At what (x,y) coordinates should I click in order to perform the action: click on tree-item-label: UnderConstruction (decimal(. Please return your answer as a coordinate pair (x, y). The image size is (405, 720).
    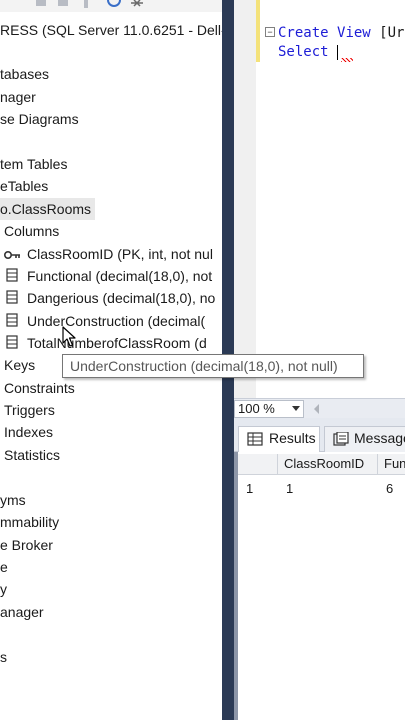
    Looking at the image, I should click on (116, 321).